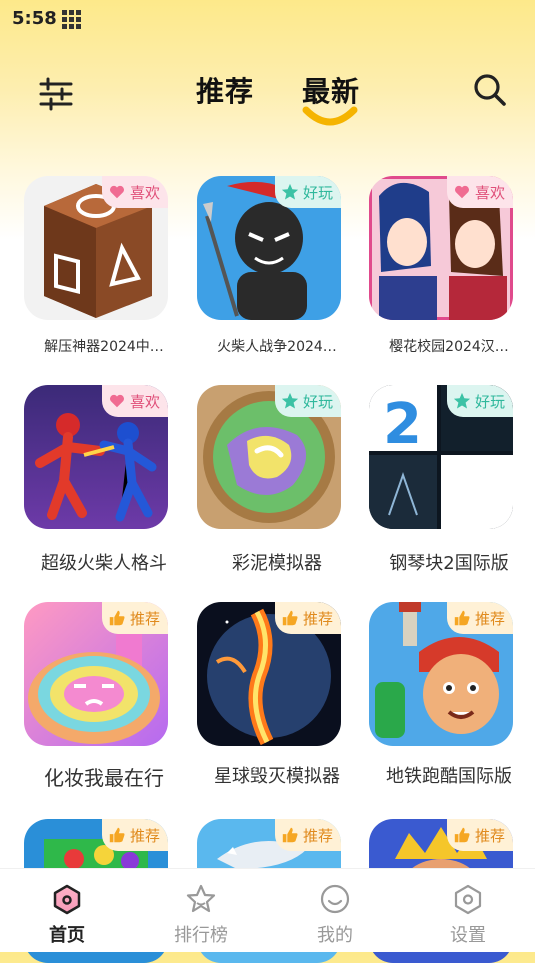  What do you see at coordinates (104, 778) in the screenshot?
I see `game-title: 化妆我最在行` at bounding box center [104, 778].